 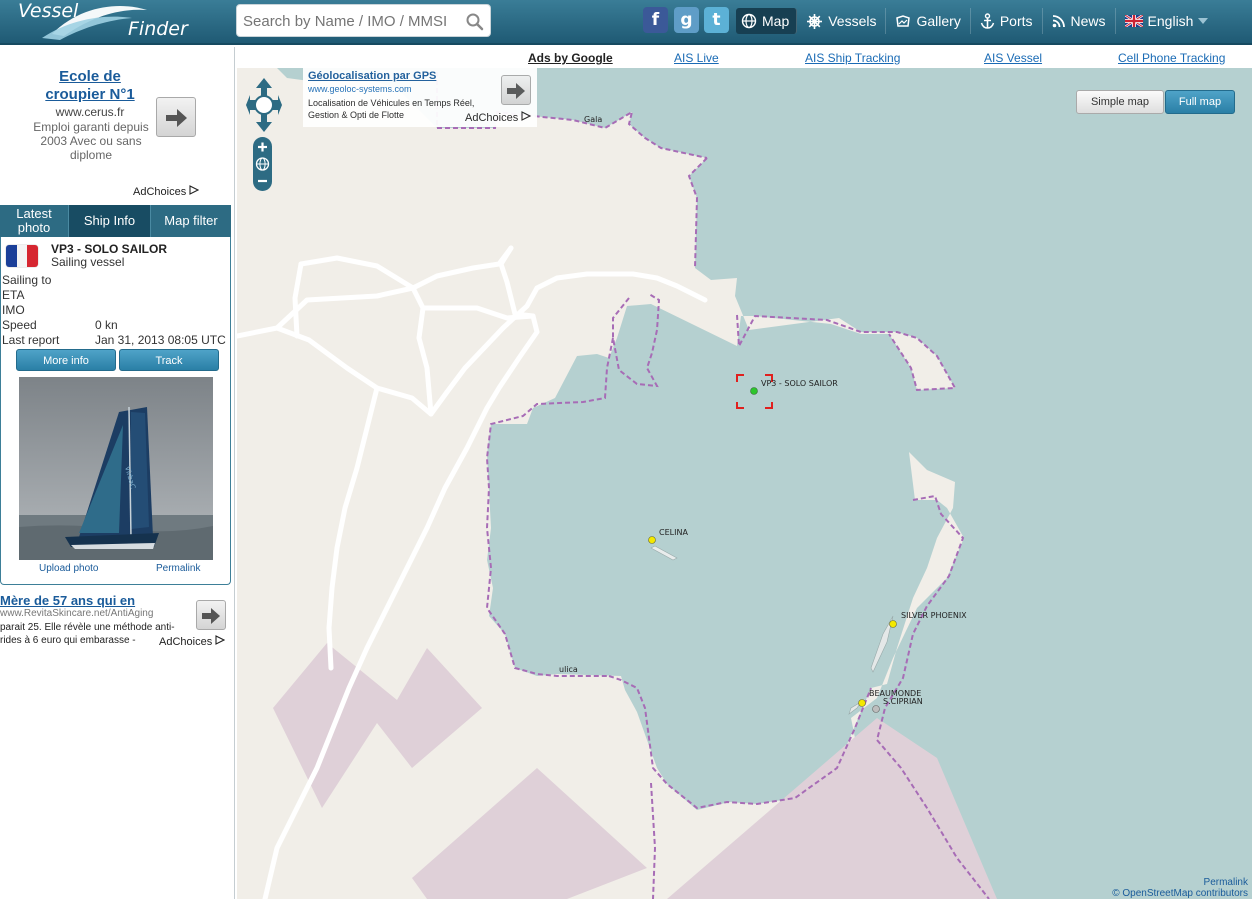 I want to click on track-button: Track, so click(x=169, y=360).